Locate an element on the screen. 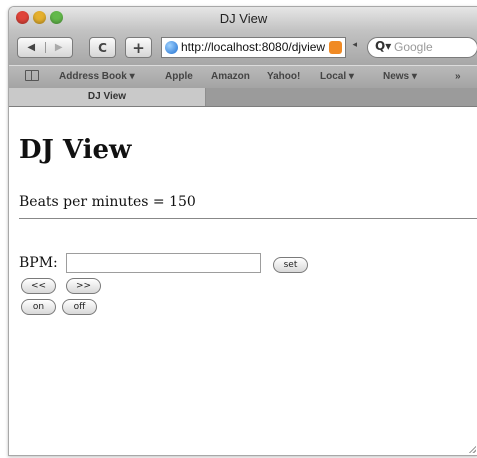 The image size is (477, 458). bpm-label: BPM: is located at coordinates (38, 263).